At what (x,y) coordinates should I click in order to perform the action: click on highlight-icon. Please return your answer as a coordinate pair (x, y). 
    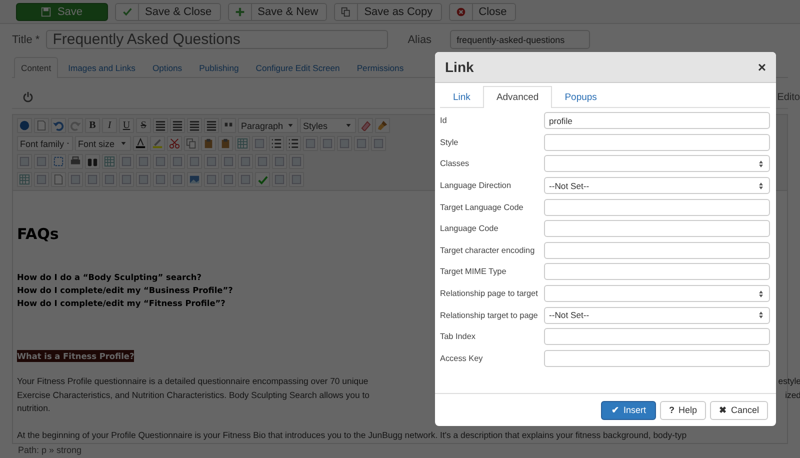
    Looking at the image, I should click on (157, 143).